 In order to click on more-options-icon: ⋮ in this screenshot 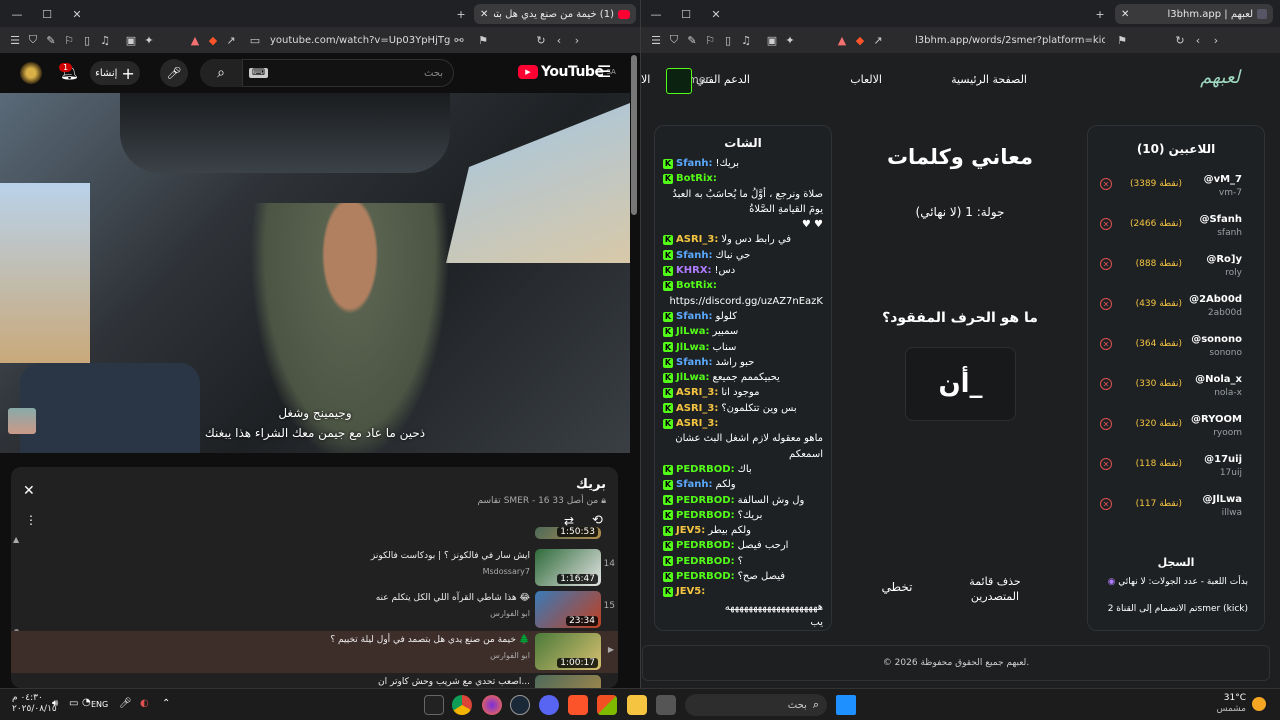, I will do `click(31, 520)`.